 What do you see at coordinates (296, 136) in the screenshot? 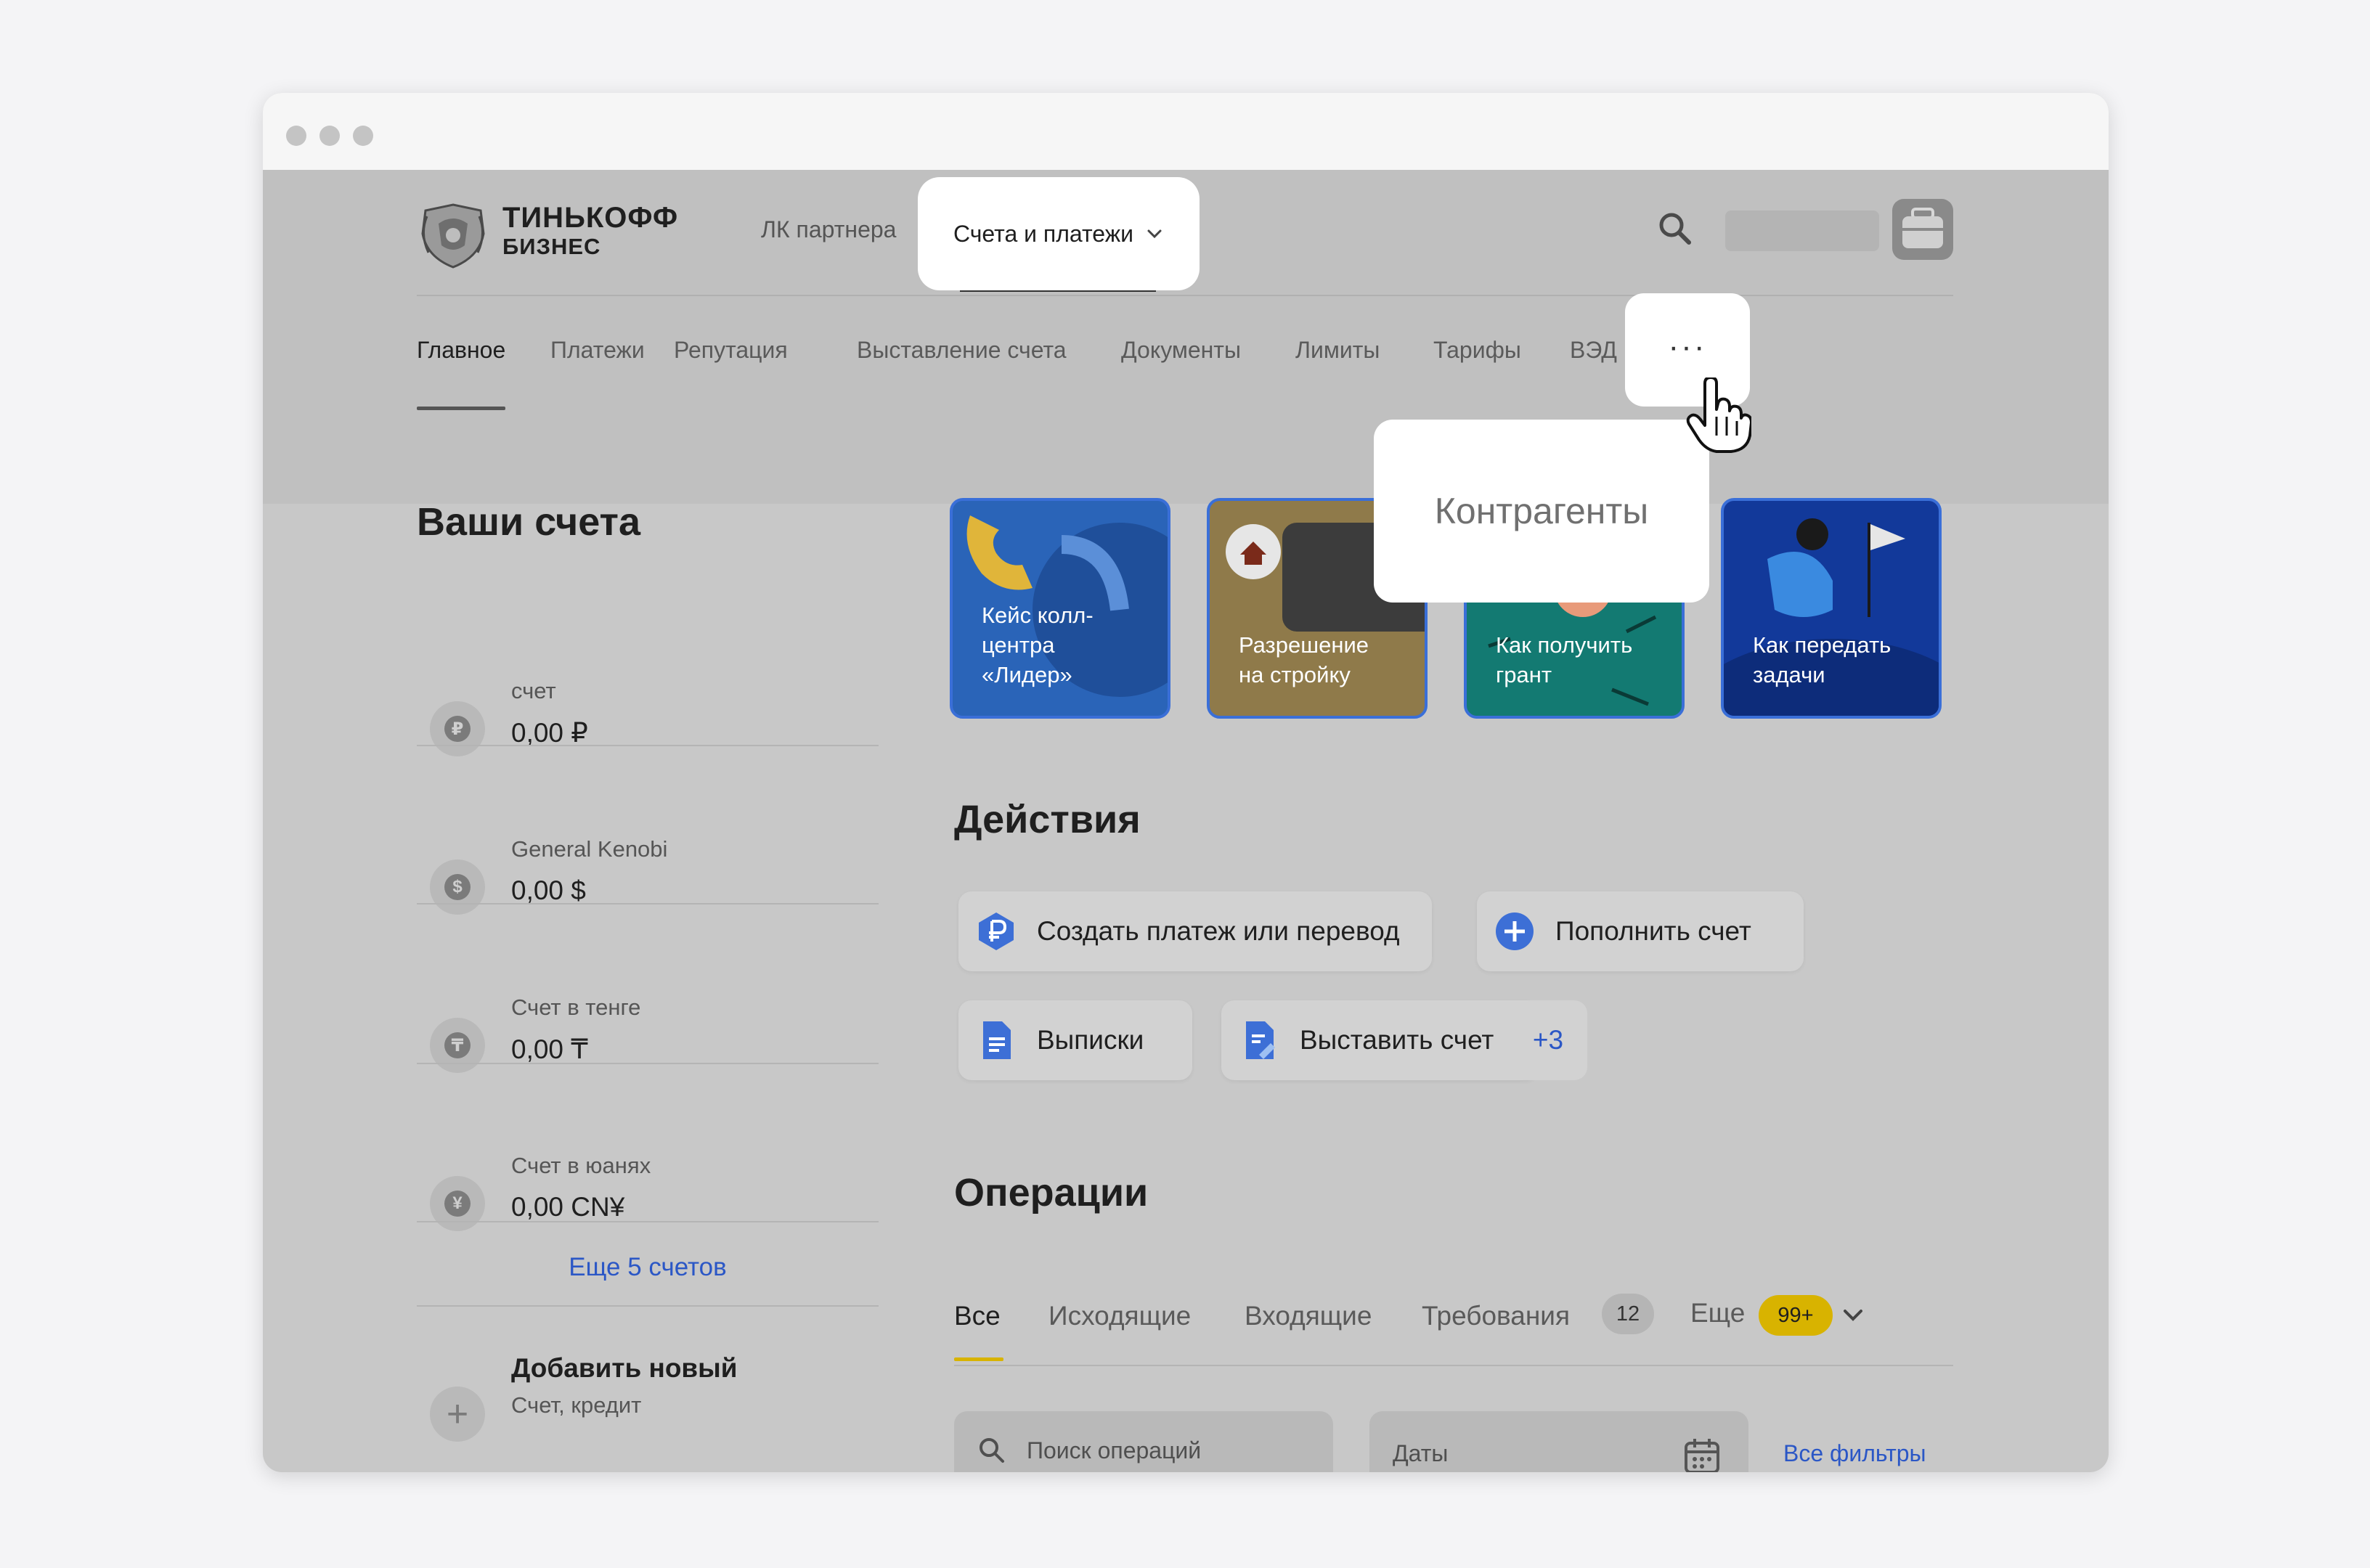
I see `window-dot-close` at bounding box center [296, 136].